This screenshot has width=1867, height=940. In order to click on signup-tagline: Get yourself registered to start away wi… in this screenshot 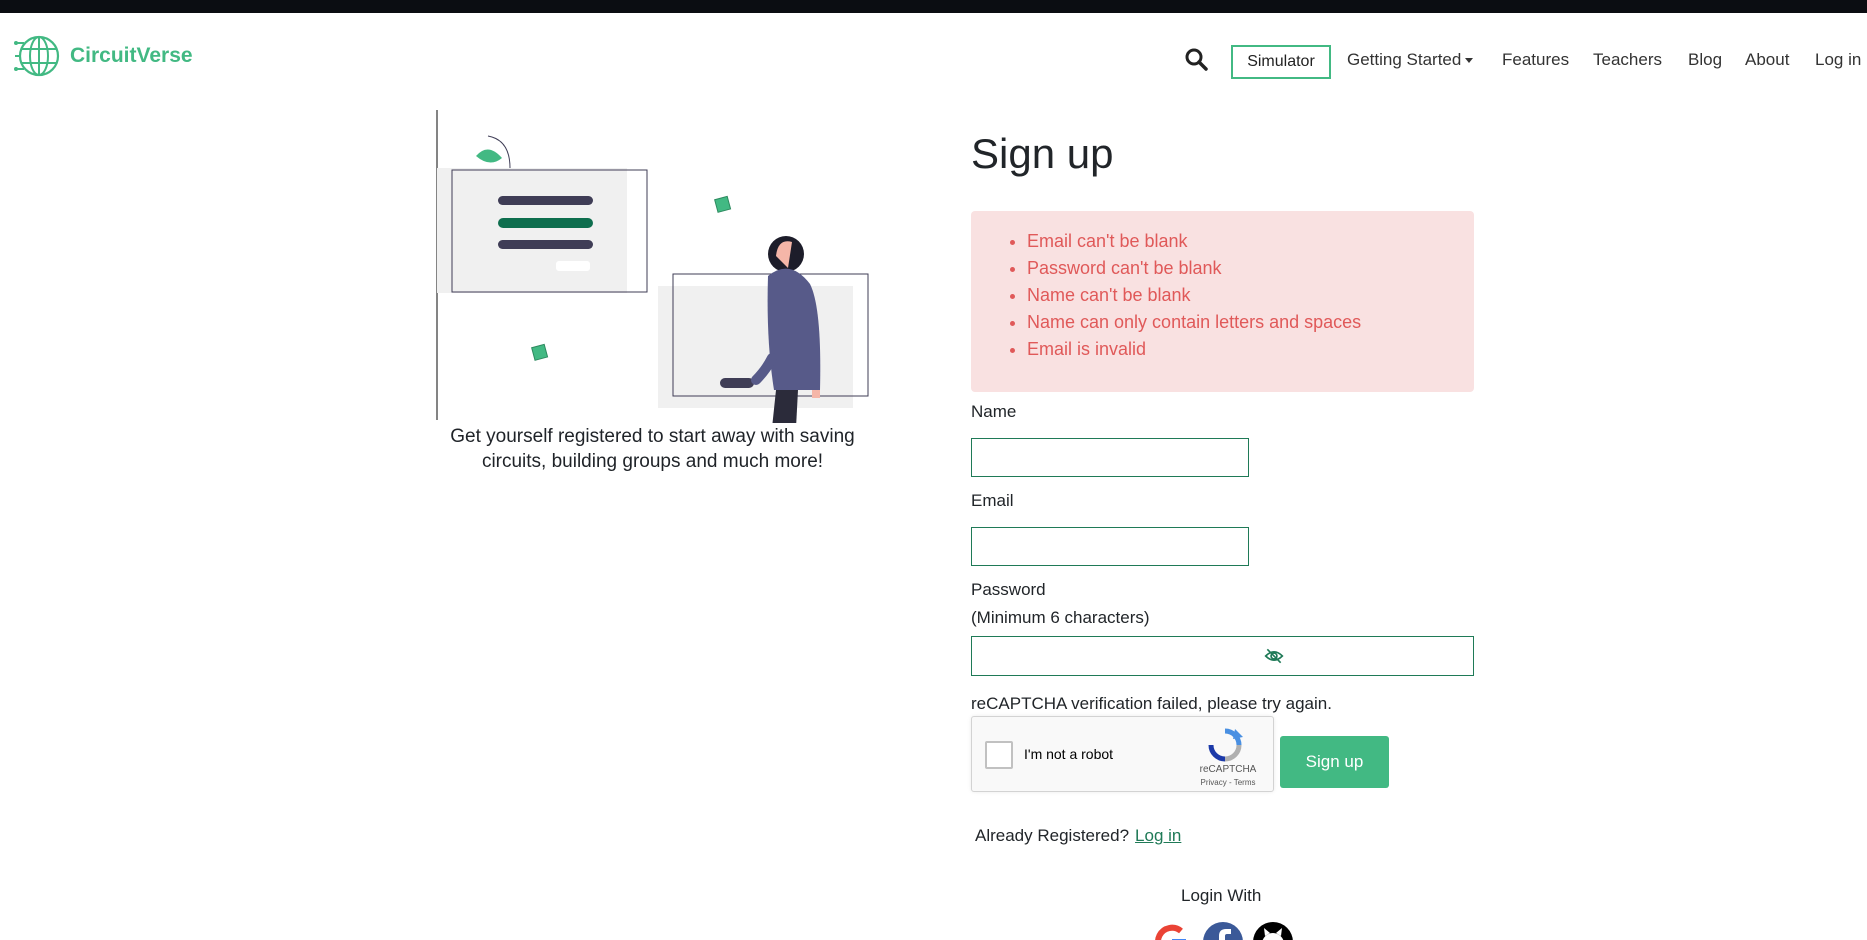, I will do `click(652, 449)`.